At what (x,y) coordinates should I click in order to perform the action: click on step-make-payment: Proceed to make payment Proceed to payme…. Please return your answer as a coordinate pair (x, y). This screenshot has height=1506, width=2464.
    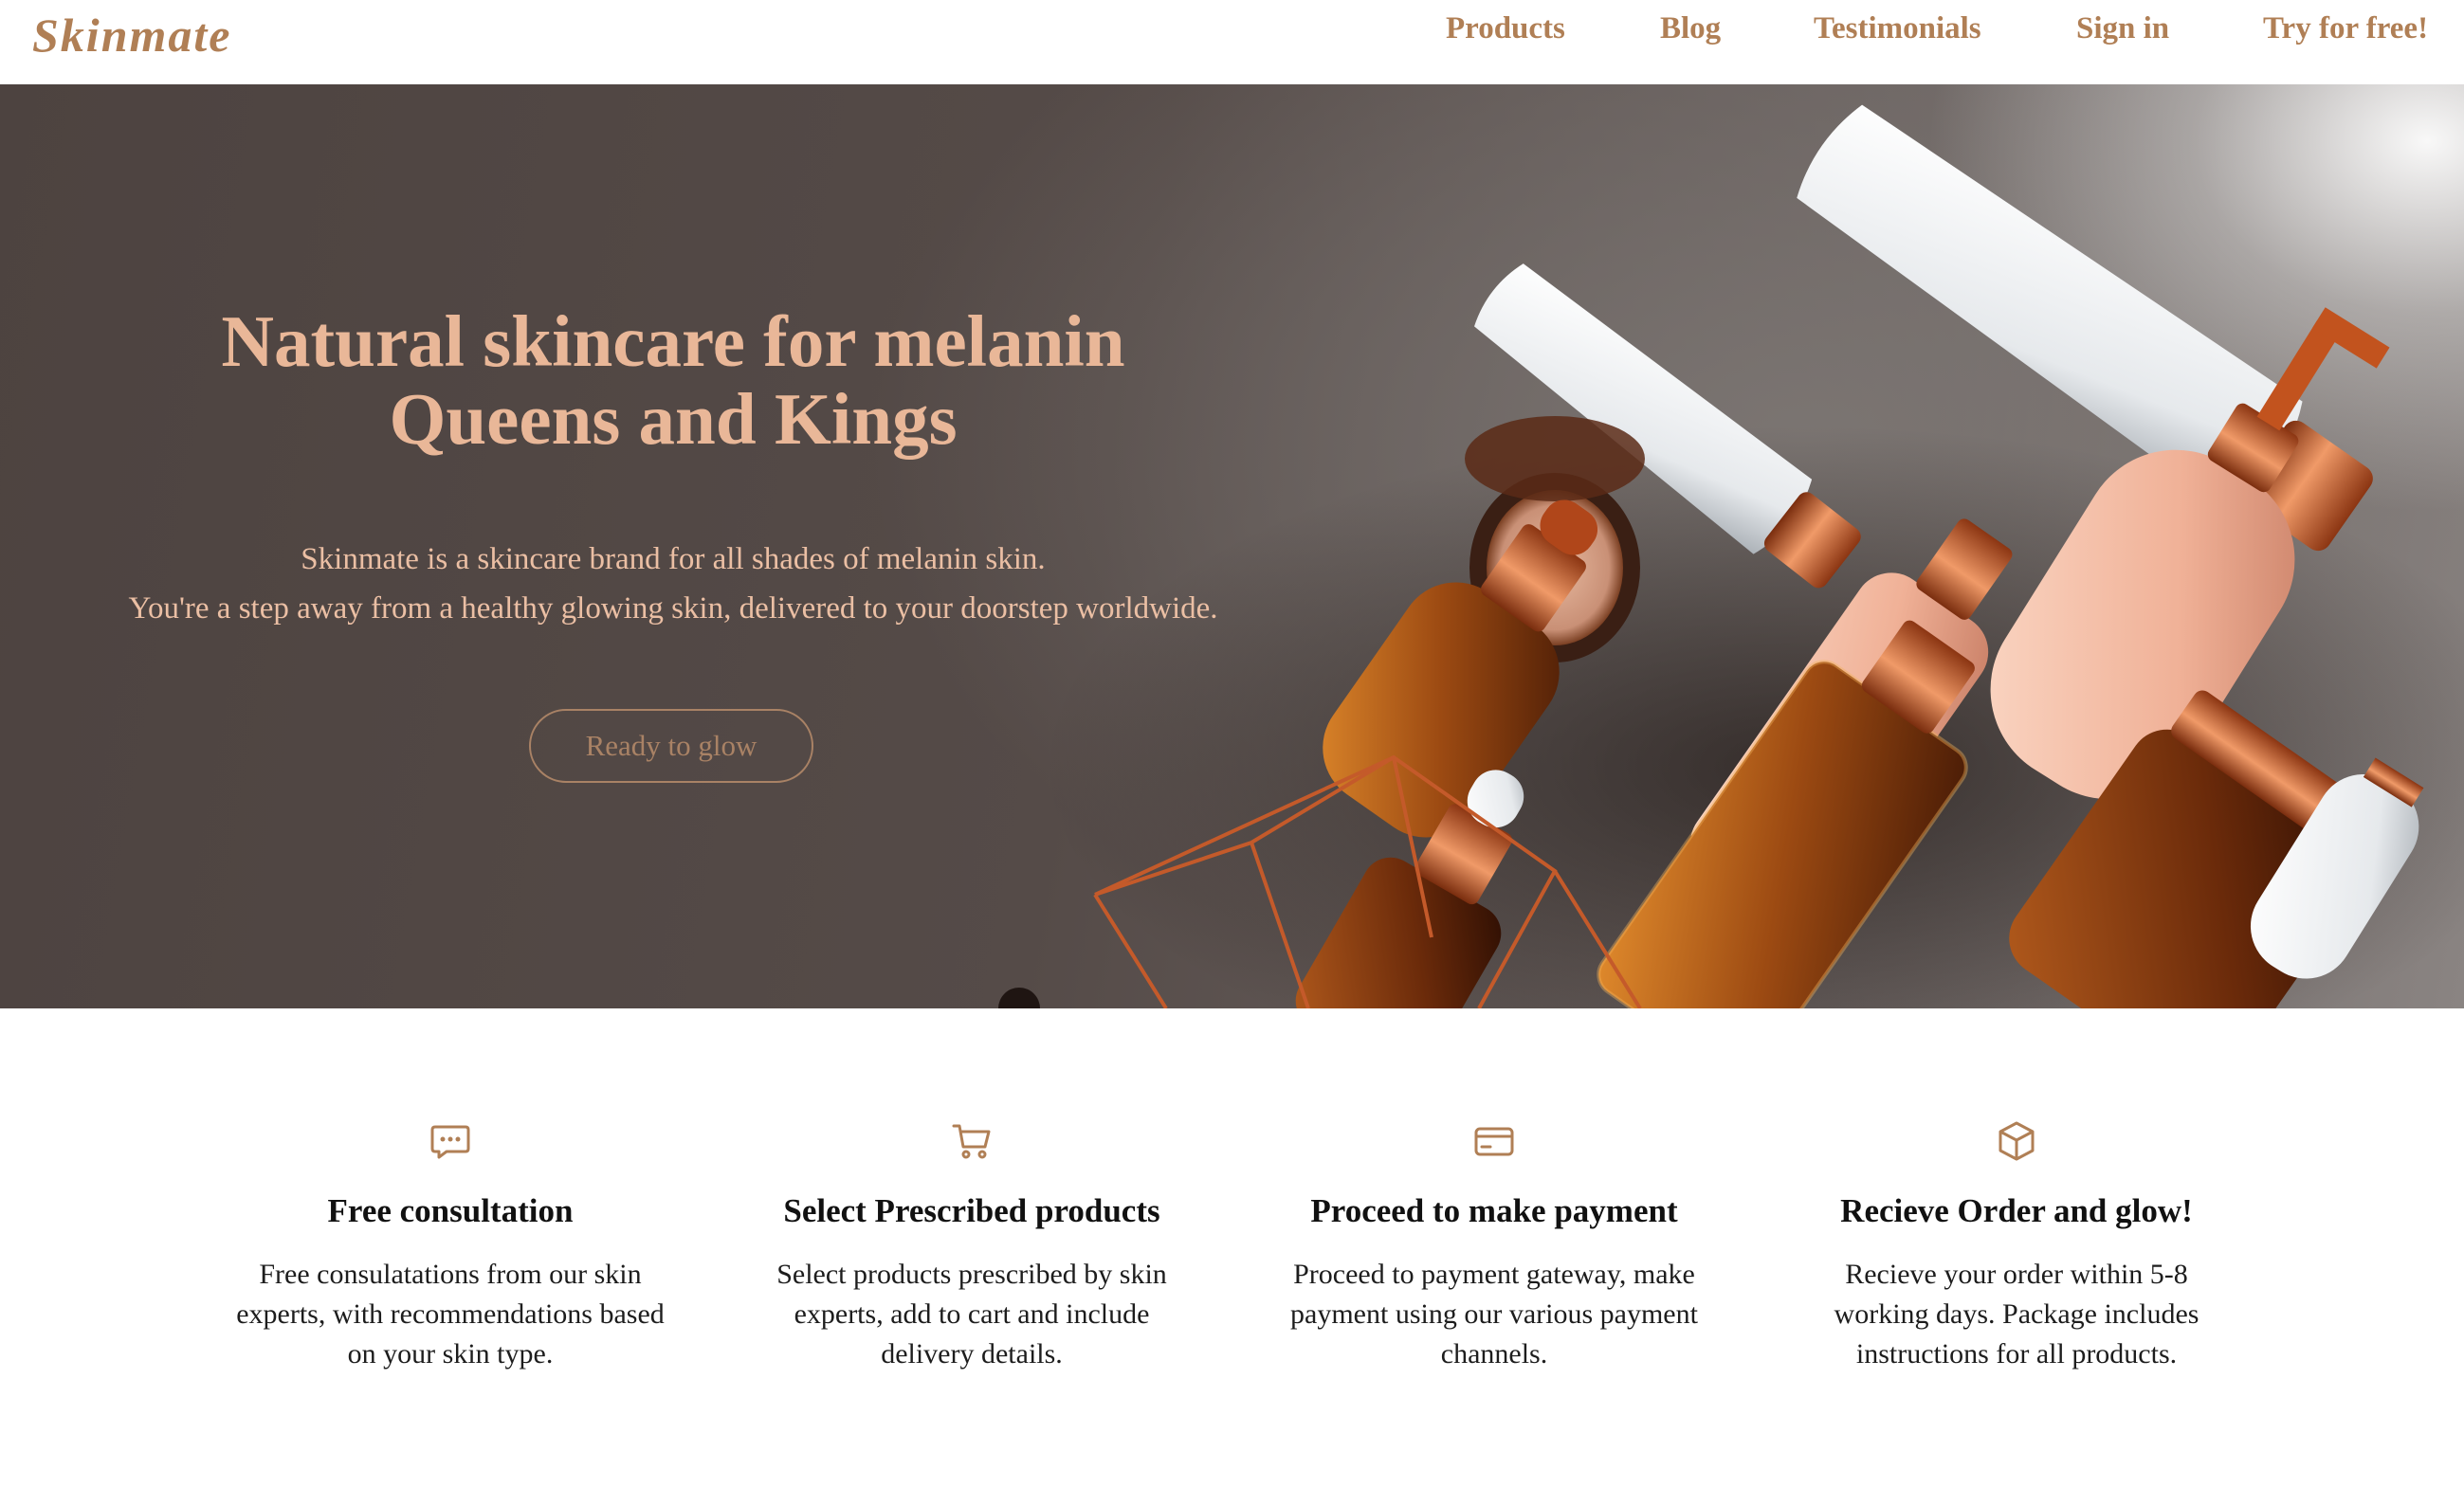
    Looking at the image, I should click on (1495, 1246).